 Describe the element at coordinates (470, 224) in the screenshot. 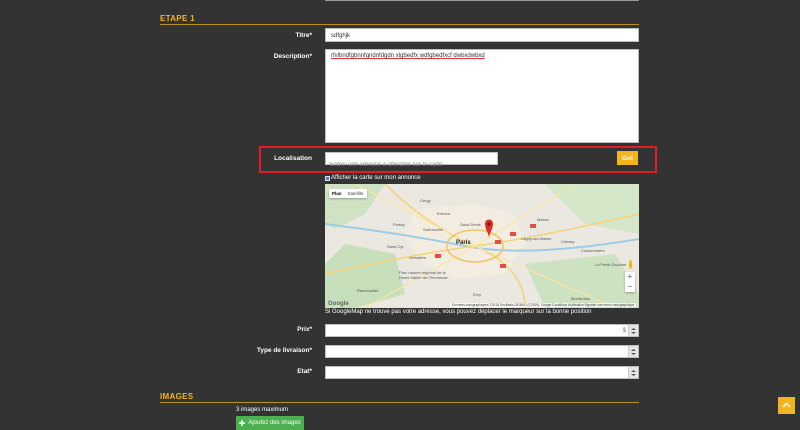

I see `map-place: Saint-Denis` at that location.